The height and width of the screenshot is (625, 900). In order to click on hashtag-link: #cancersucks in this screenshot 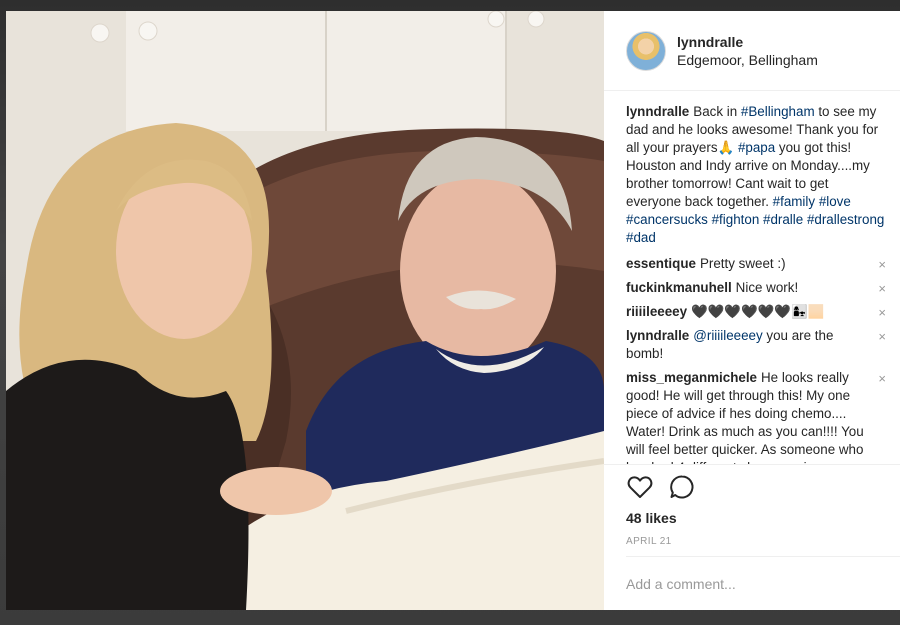, I will do `click(667, 219)`.